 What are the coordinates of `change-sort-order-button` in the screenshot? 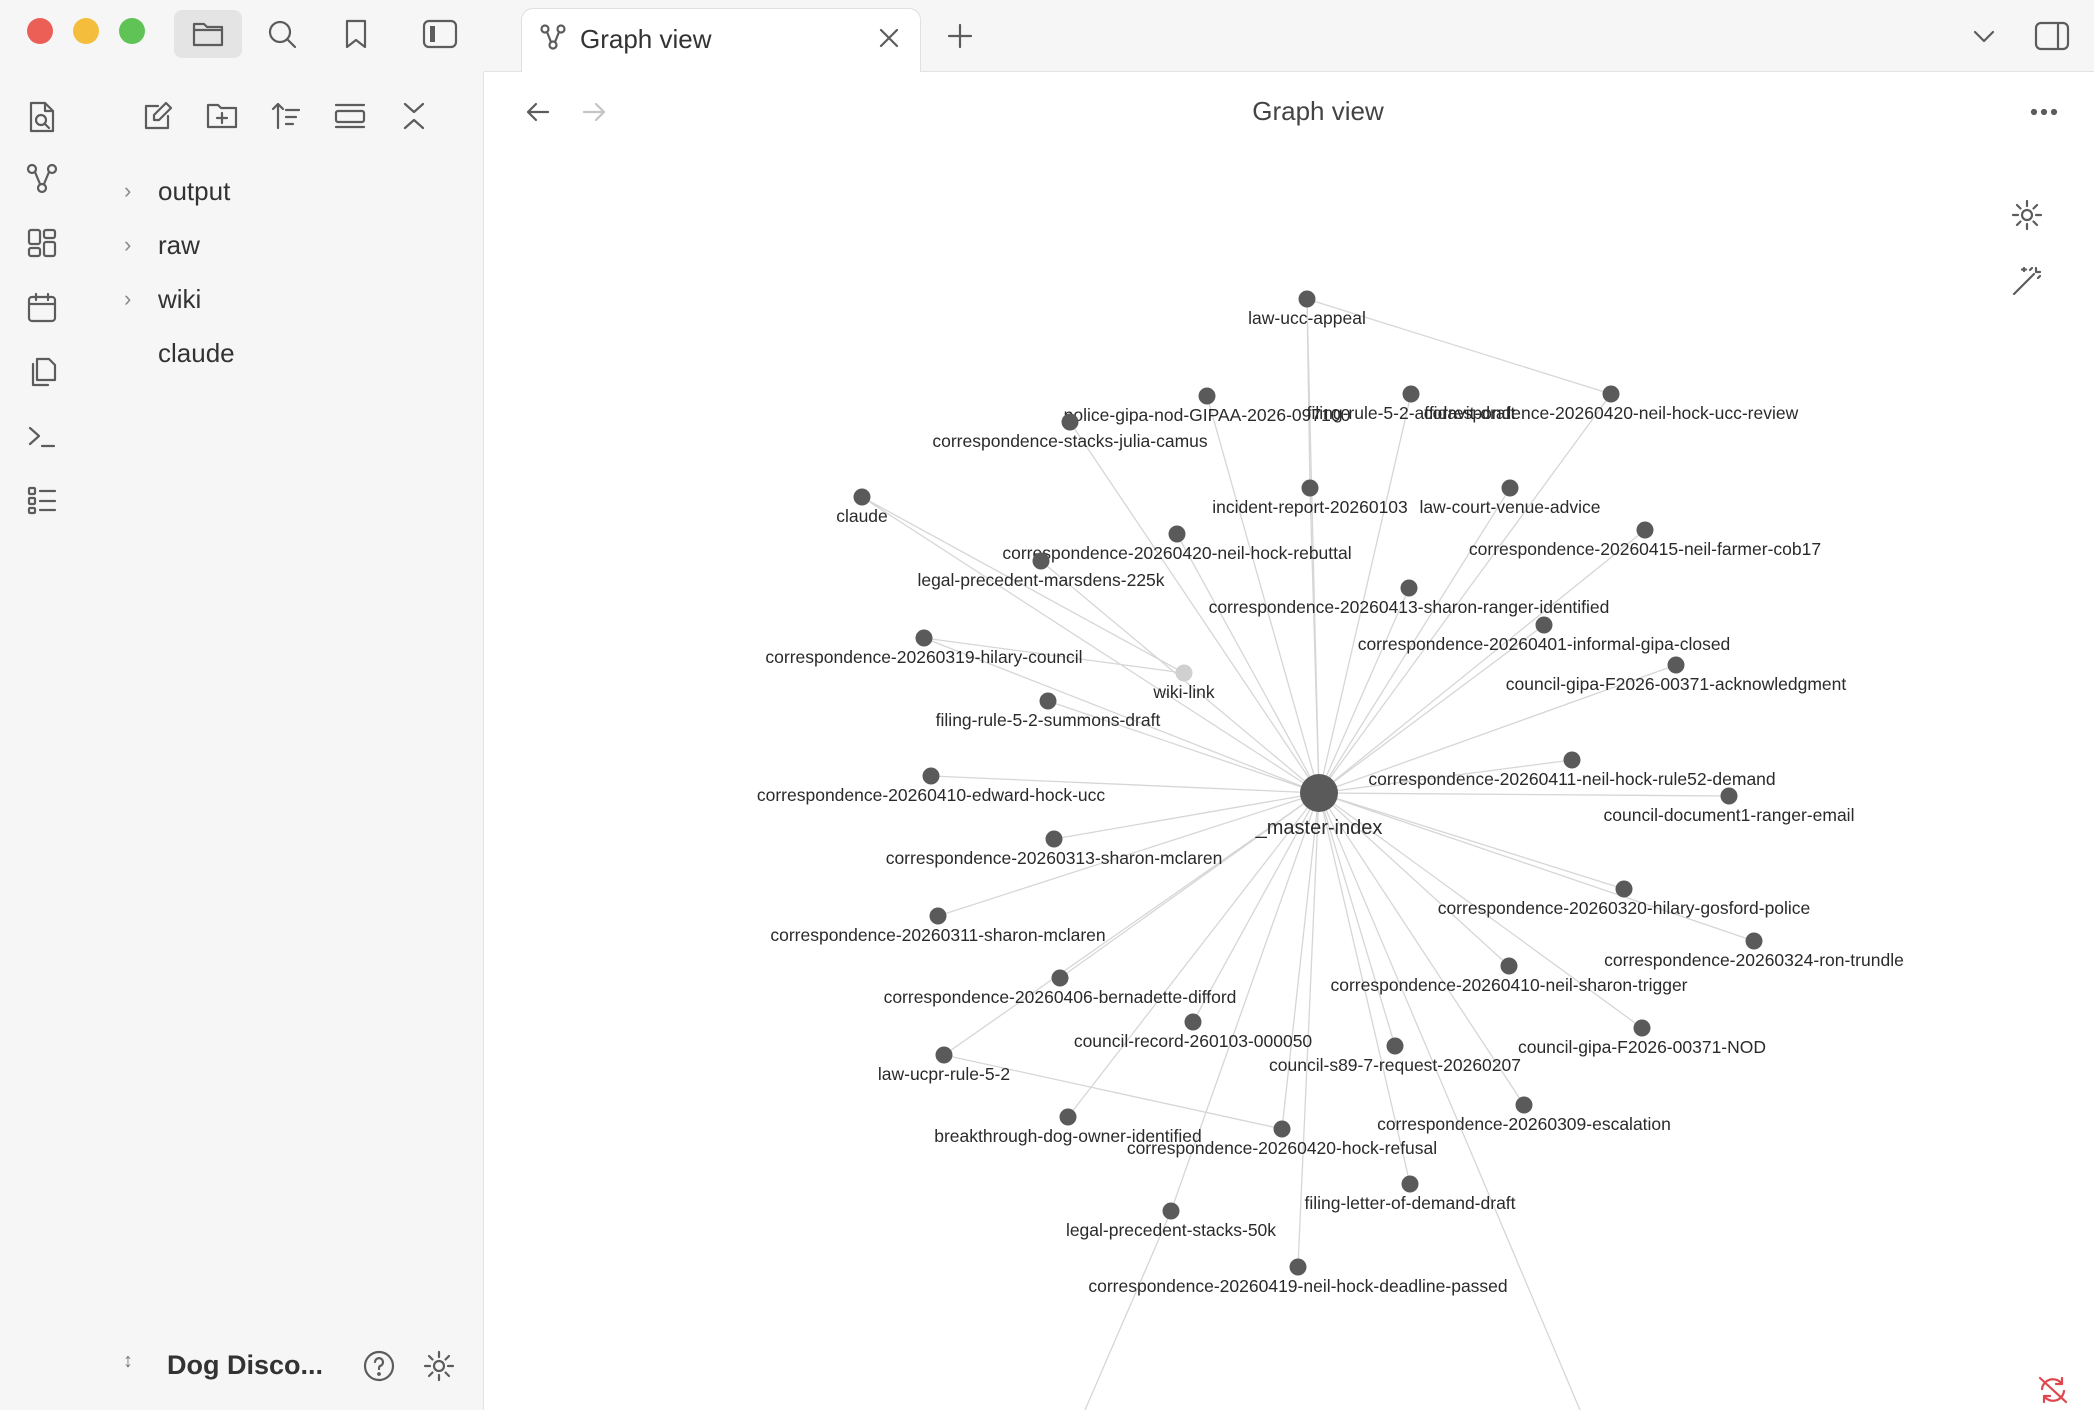 It's located at (286, 116).